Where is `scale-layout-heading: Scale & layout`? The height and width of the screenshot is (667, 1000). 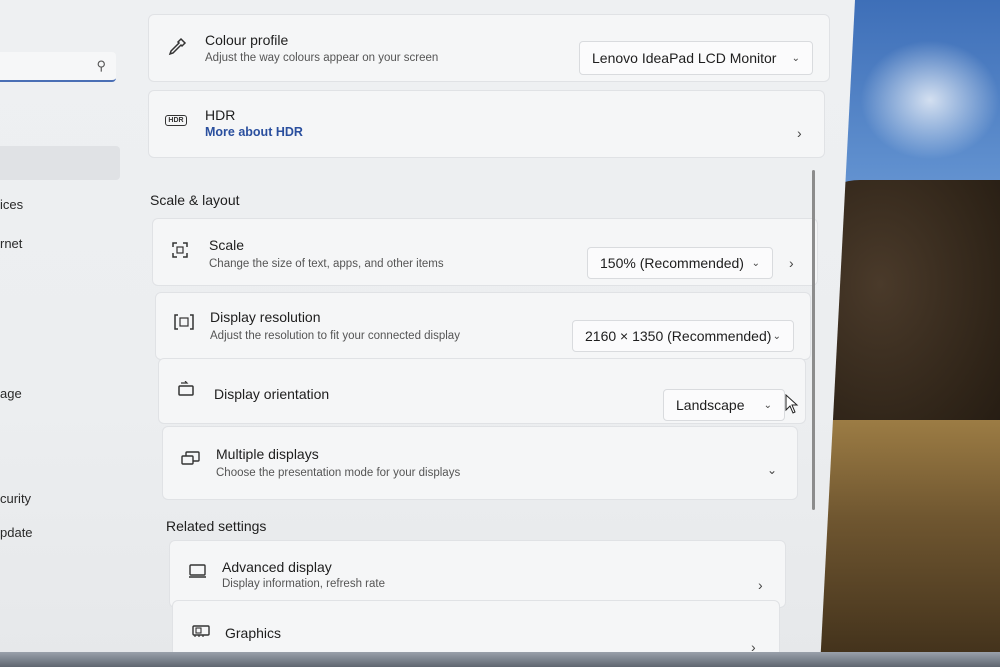
scale-layout-heading: Scale & layout is located at coordinates (195, 200).